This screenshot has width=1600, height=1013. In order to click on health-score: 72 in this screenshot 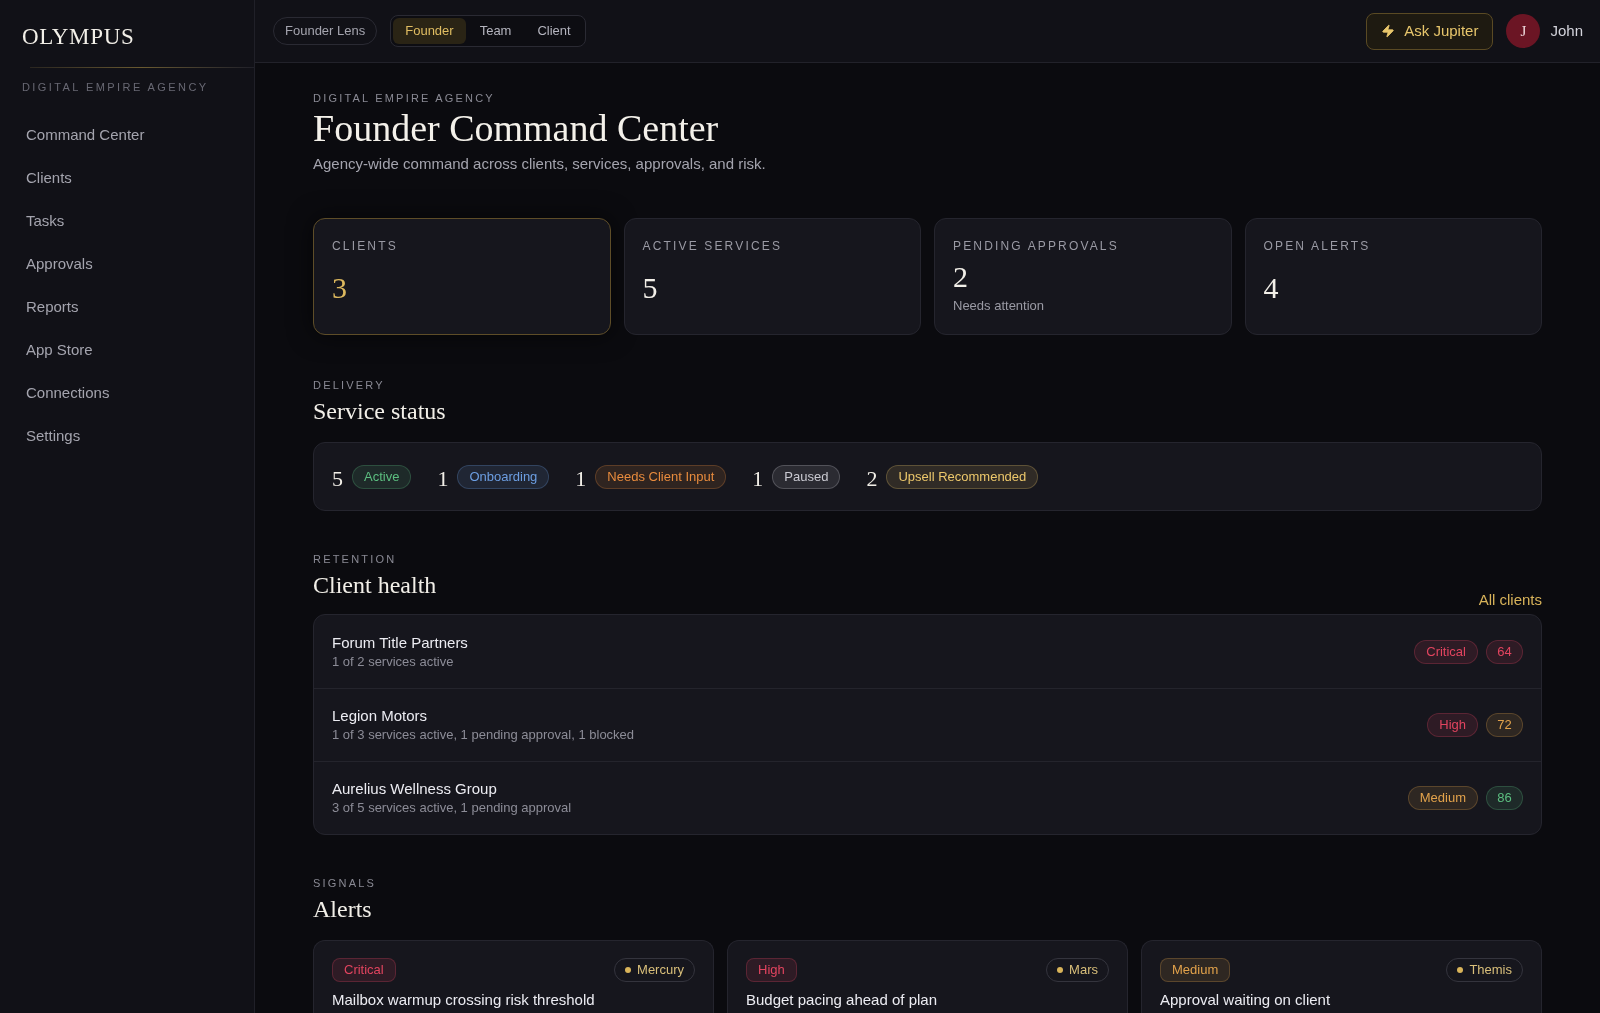, I will do `click(1504, 725)`.